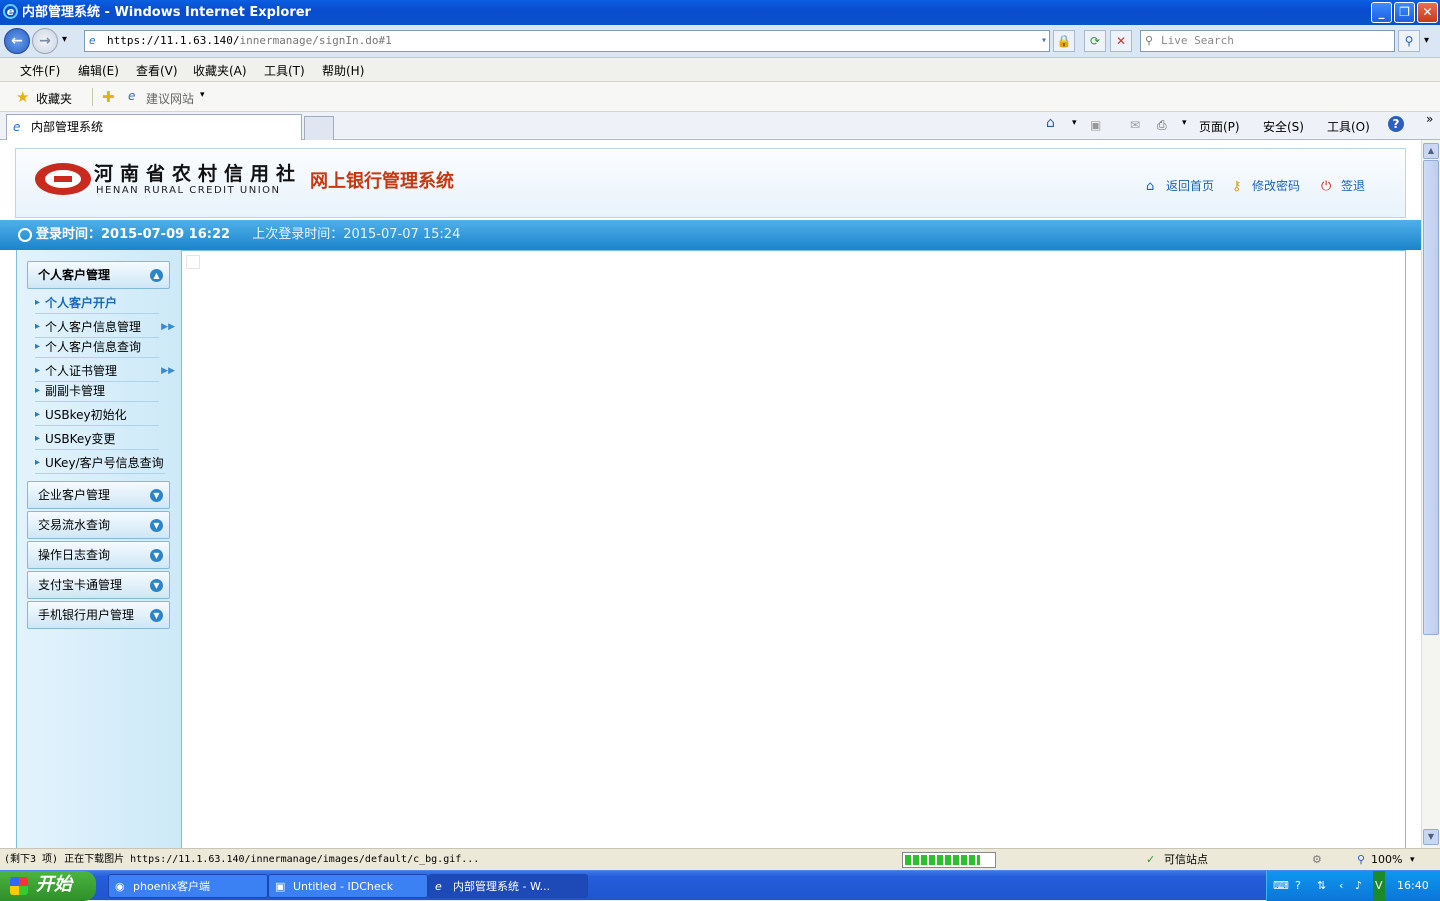 The height and width of the screenshot is (901, 1440). What do you see at coordinates (1050, 123) in the screenshot?
I see `home-icon: ⌂` at bounding box center [1050, 123].